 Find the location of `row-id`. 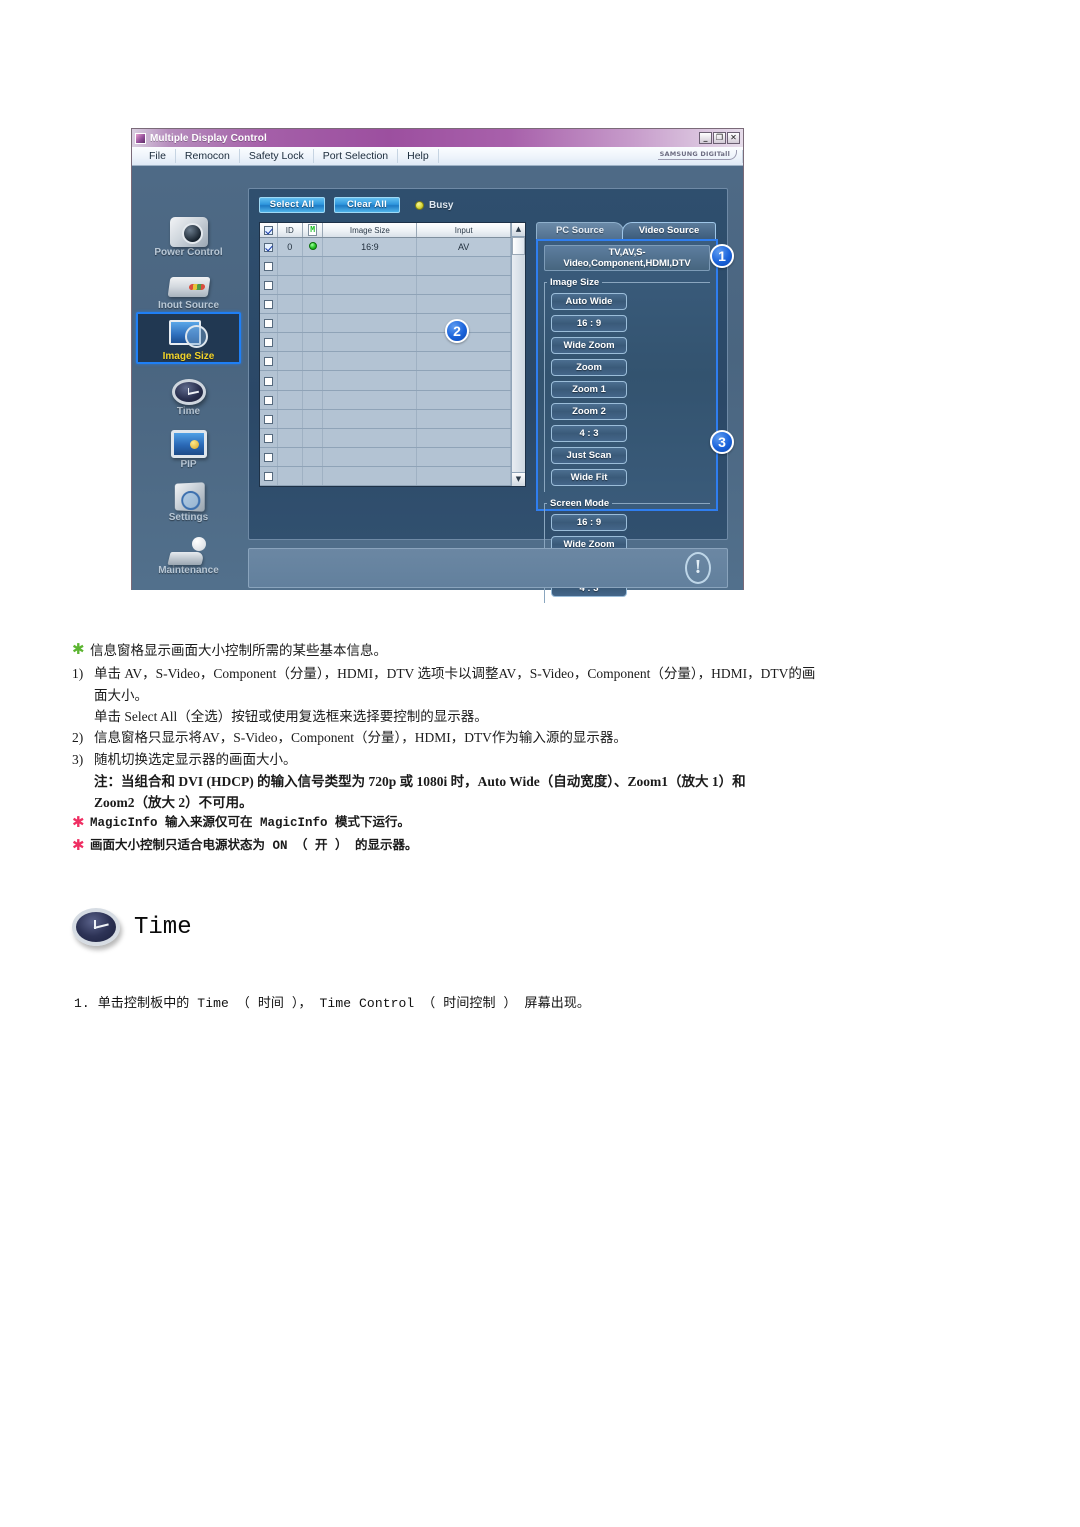

row-id is located at coordinates (290, 304).